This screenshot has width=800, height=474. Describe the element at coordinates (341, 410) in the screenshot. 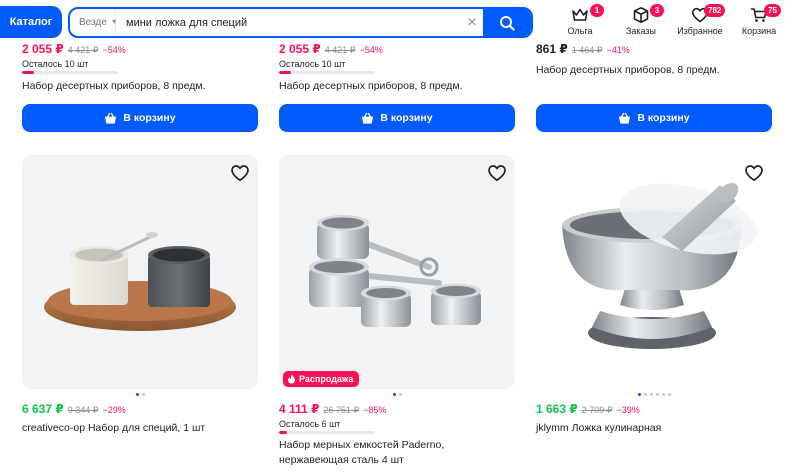

I see `old-price: 26 751 ₽` at that location.